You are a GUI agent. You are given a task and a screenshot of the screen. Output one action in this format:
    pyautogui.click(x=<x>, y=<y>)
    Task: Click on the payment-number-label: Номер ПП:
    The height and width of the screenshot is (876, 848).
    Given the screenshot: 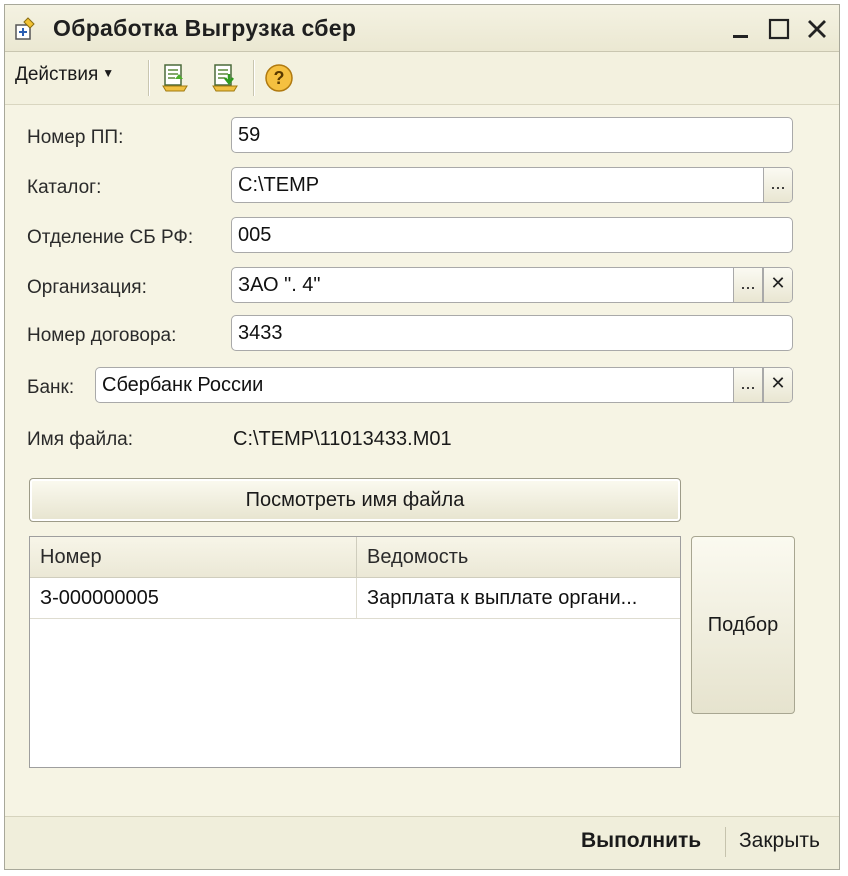 What is the action you would take?
    pyautogui.click(x=75, y=137)
    